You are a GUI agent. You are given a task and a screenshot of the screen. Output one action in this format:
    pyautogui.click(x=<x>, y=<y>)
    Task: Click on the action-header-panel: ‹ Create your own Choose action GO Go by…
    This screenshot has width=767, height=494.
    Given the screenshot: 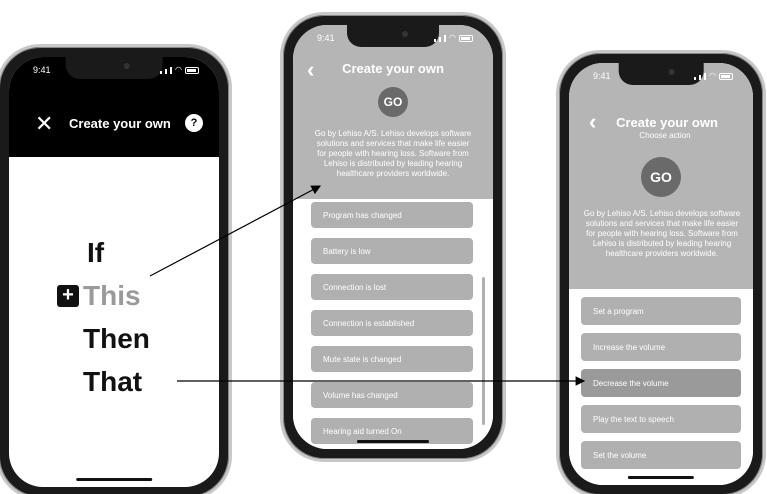 What is the action you would take?
    pyautogui.click(x=661, y=176)
    